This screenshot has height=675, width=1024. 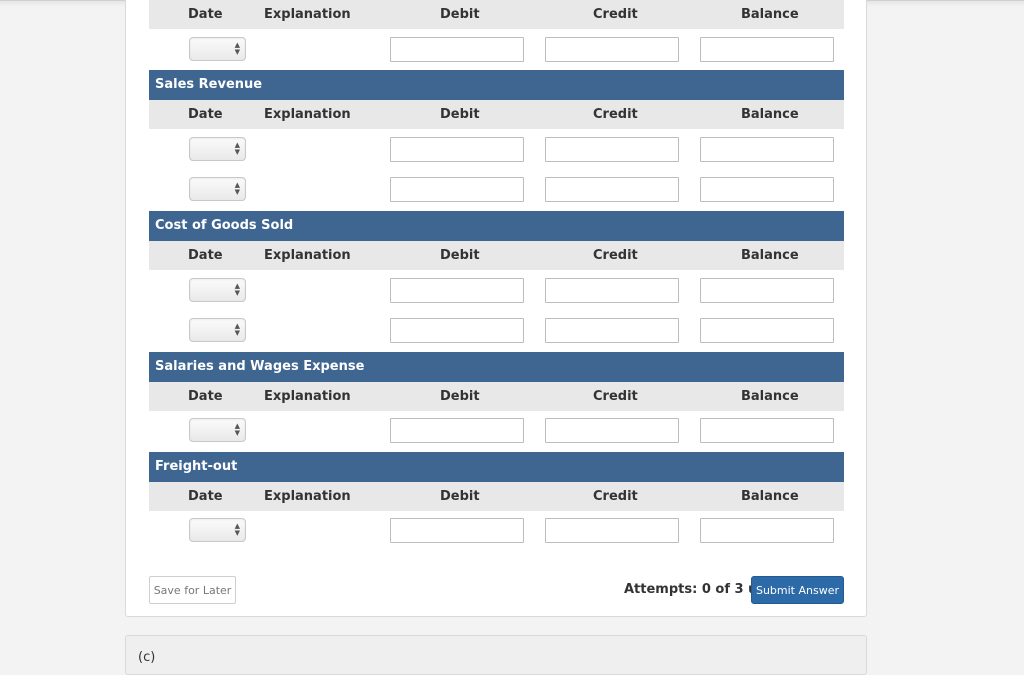 I want to click on submit-answer-button: Submit Answer, so click(x=797, y=590).